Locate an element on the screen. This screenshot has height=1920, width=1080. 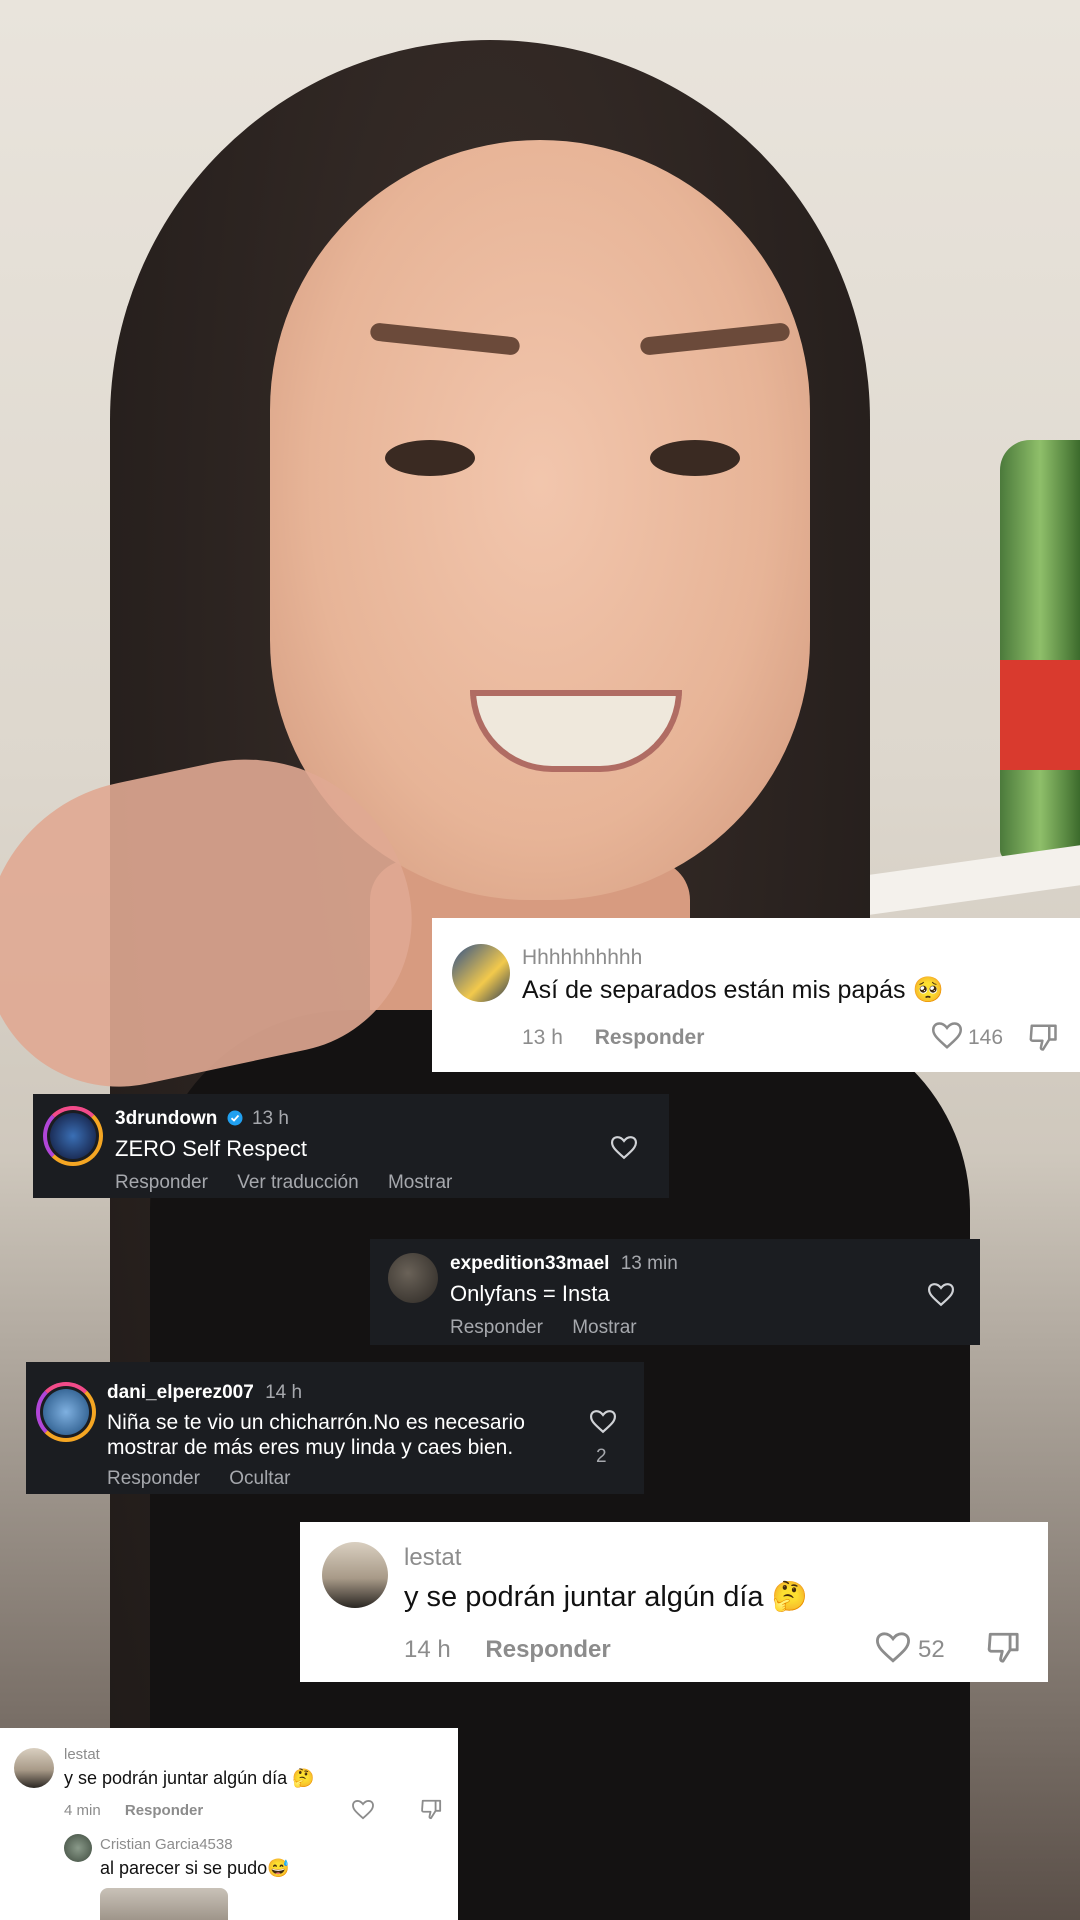
like-count: 52 is located at coordinates (931, 1649).